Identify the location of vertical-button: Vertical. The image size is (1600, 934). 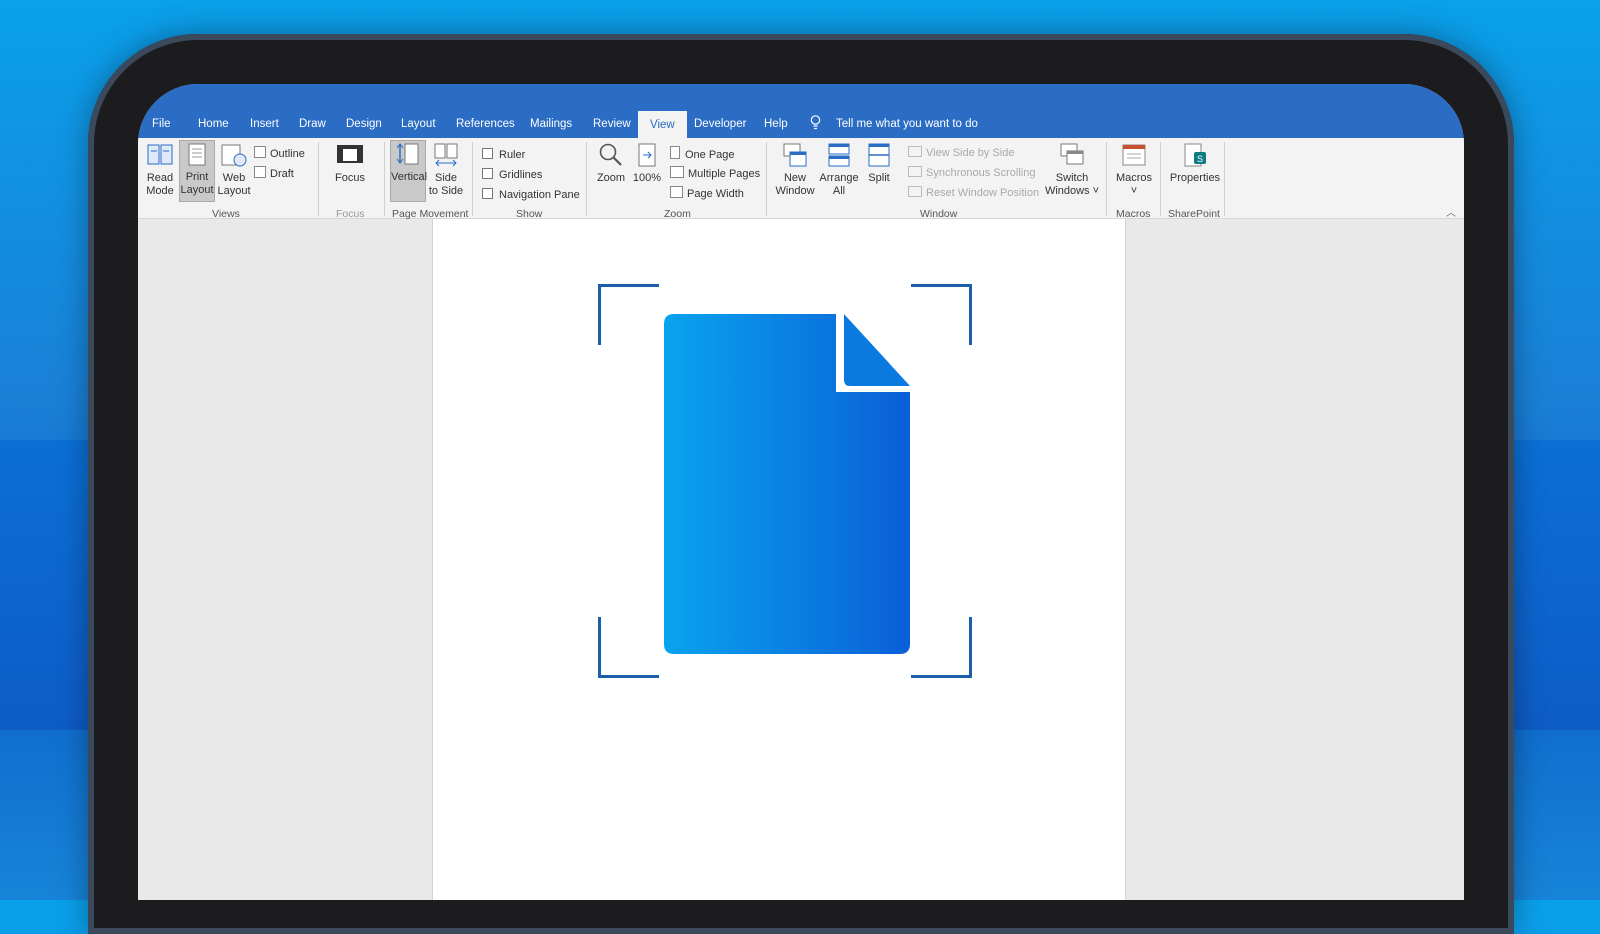
(409, 171).